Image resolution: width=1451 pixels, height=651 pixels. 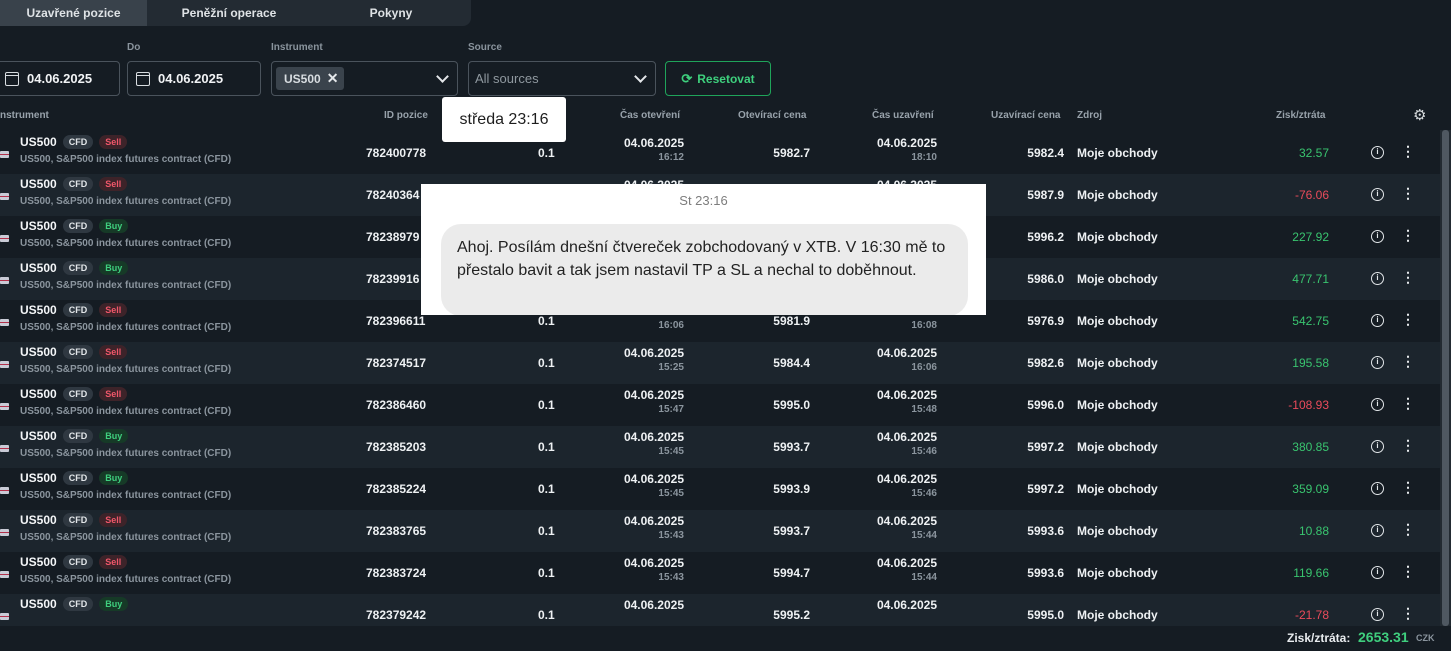 I want to click on position-id: 782386460, so click(x=396, y=405).